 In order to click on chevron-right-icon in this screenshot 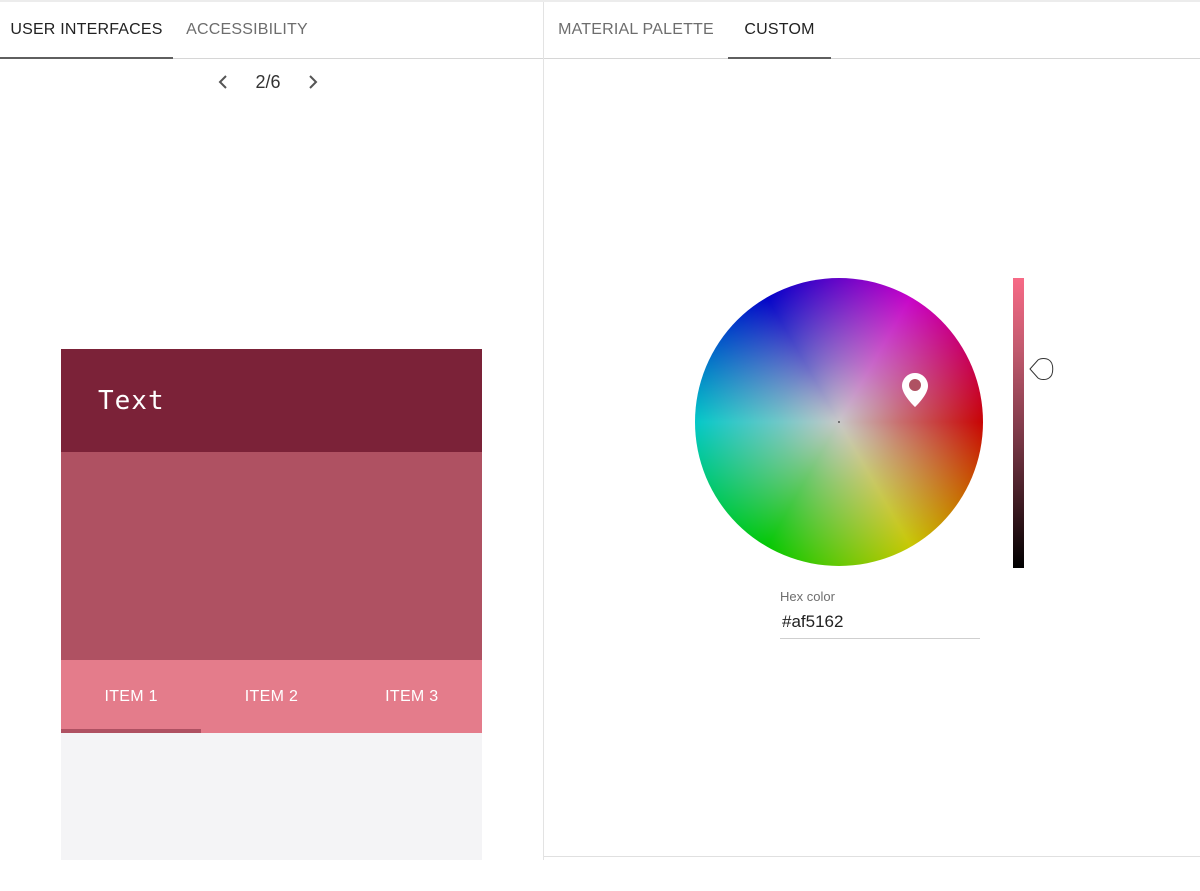, I will do `click(313, 82)`.